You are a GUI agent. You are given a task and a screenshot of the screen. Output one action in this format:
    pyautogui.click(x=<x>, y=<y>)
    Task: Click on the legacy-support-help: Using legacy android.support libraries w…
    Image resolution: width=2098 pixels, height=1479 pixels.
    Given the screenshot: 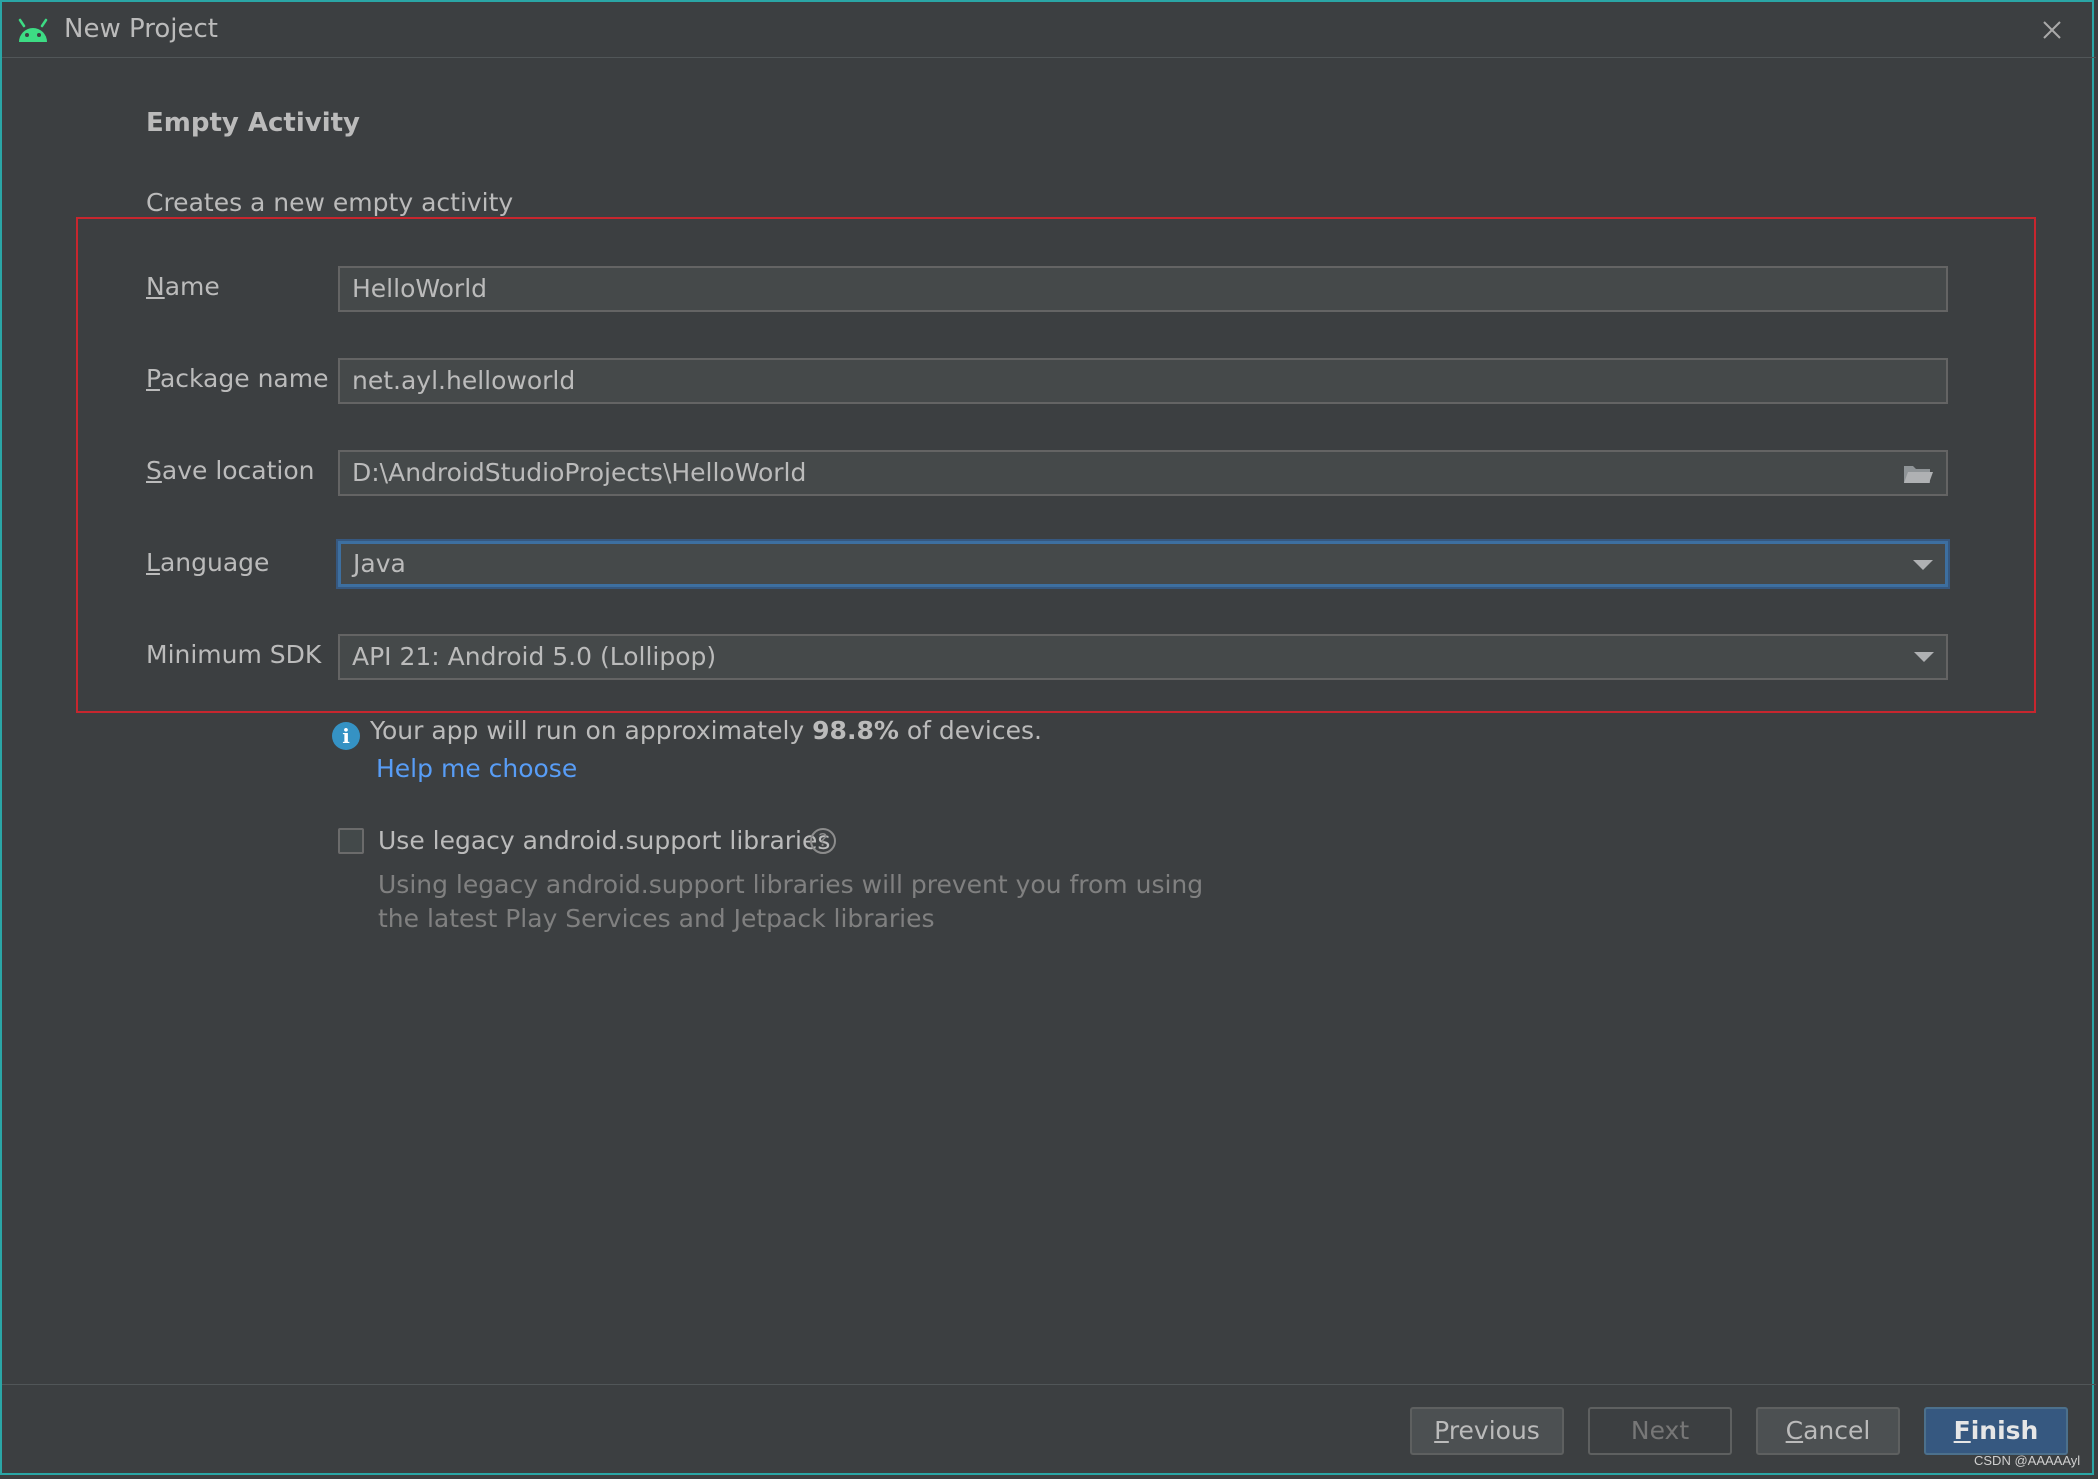 What is the action you would take?
    pyautogui.click(x=791, y=901)
    